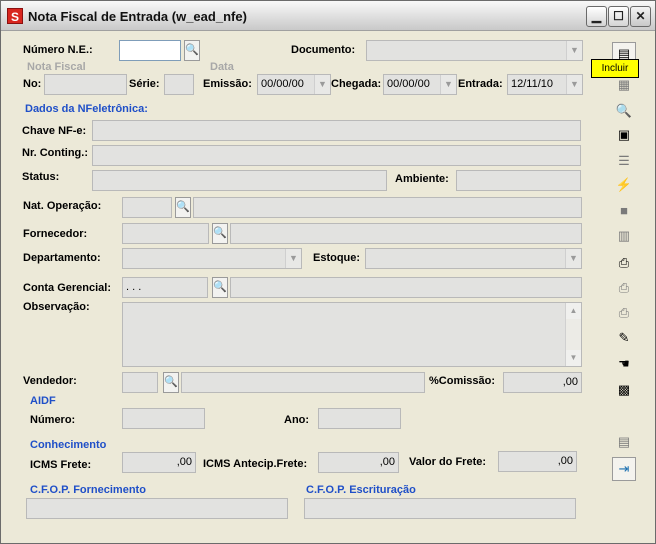 The height and width of the screenshot is (544, 656). What do you see at coordinates (640, 16) in the screenshot?
I see `close-button: ✕` at bounding box center [640, 16].